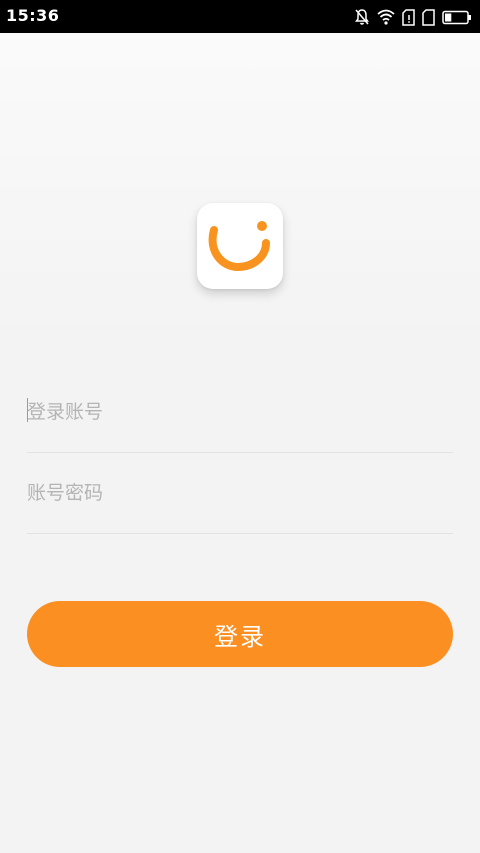 Image resolution: width=480 pixels, height=853 pixels. I want to click on status-time: 15:36, so click(33, 15).